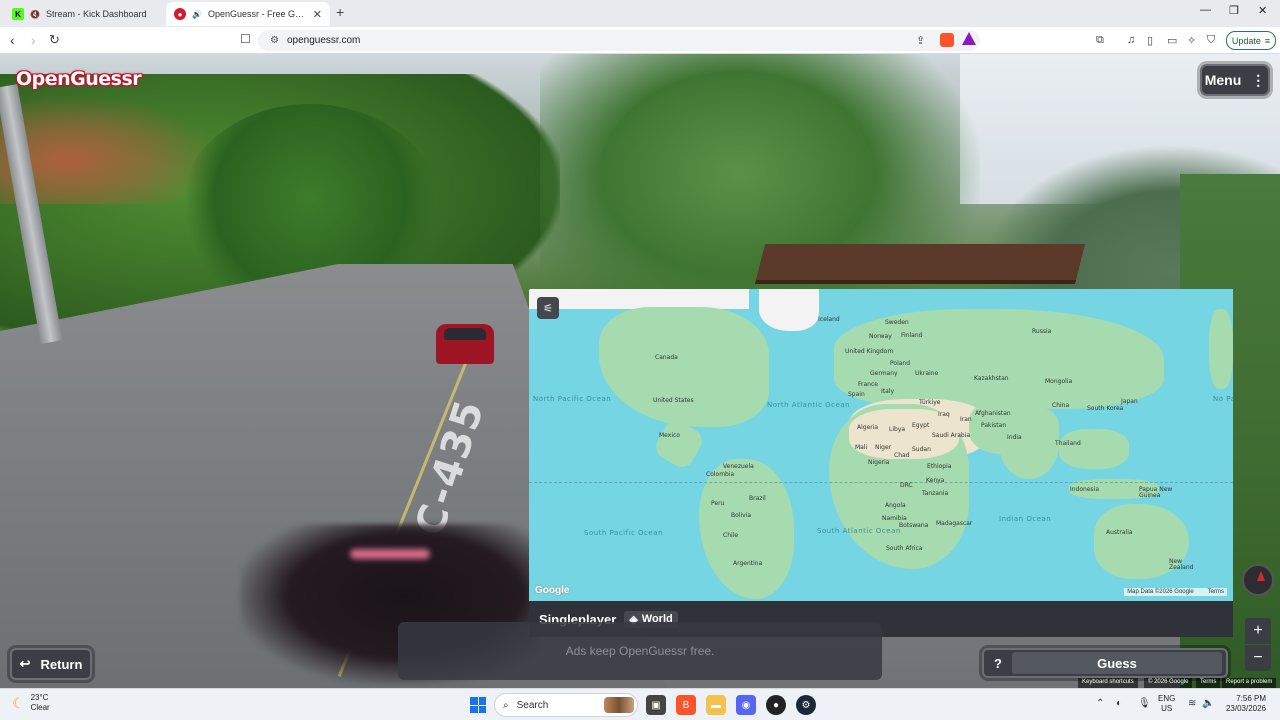 Image resolution: width=1280 pixels, height=720 pixels. I want to click on weather-widget: ☾ 23°C Clear, so click(31, 703).